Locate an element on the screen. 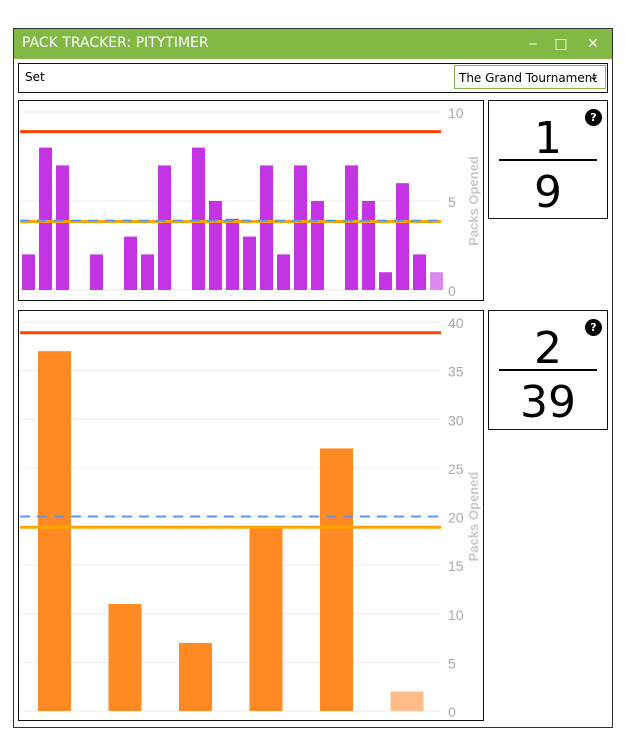 This screenshot has width=625, height=739. y-tick-label: 20 is located at coordinates (456, 518).